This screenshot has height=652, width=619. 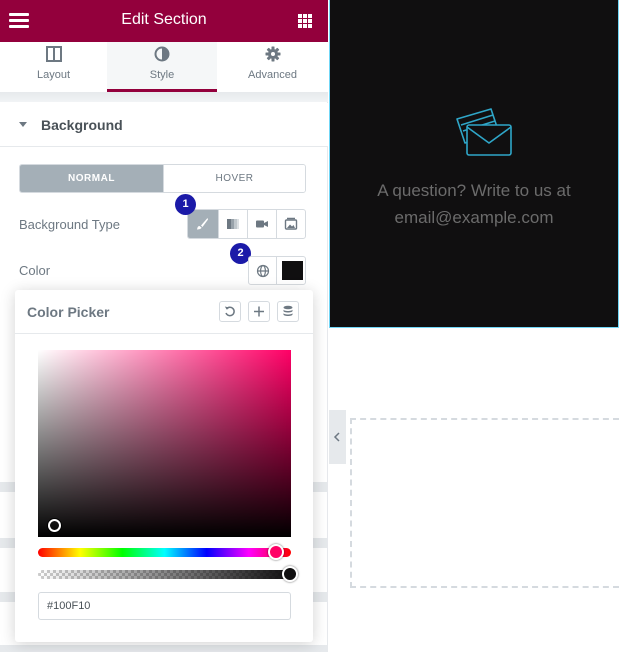 I want to click on background-classic-button, so click(x=203, y=224).